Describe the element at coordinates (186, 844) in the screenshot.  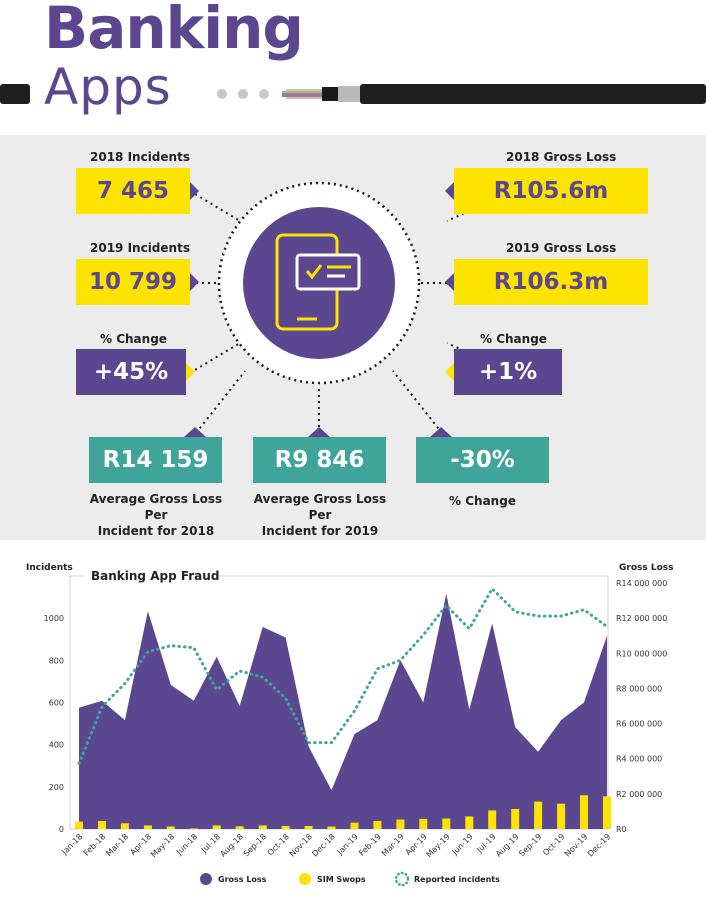
I see `x-tick-label: Jun-18` at that location.